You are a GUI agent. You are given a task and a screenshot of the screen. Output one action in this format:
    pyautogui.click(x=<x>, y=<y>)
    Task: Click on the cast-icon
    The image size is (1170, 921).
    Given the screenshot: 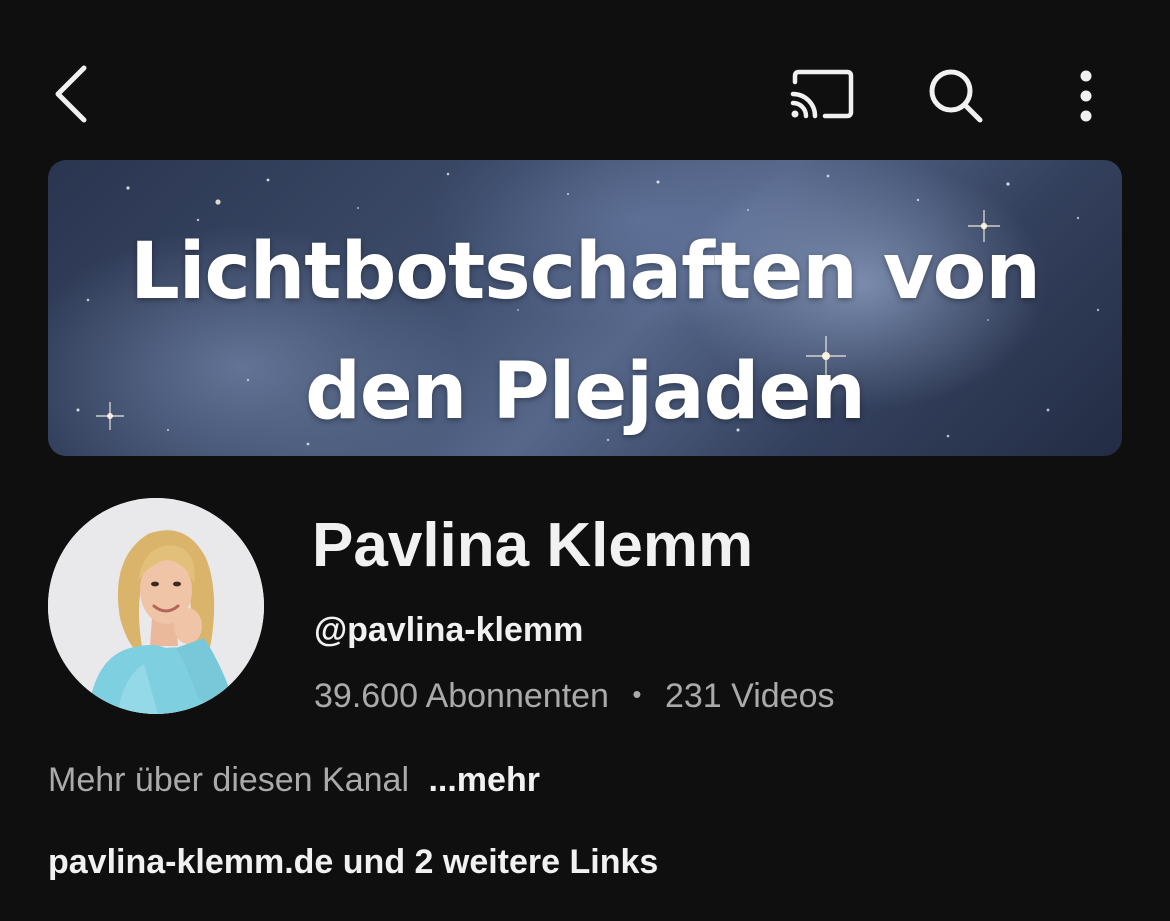 What is the action you would take?
    pyautogui.click(x=822, y=94)
    